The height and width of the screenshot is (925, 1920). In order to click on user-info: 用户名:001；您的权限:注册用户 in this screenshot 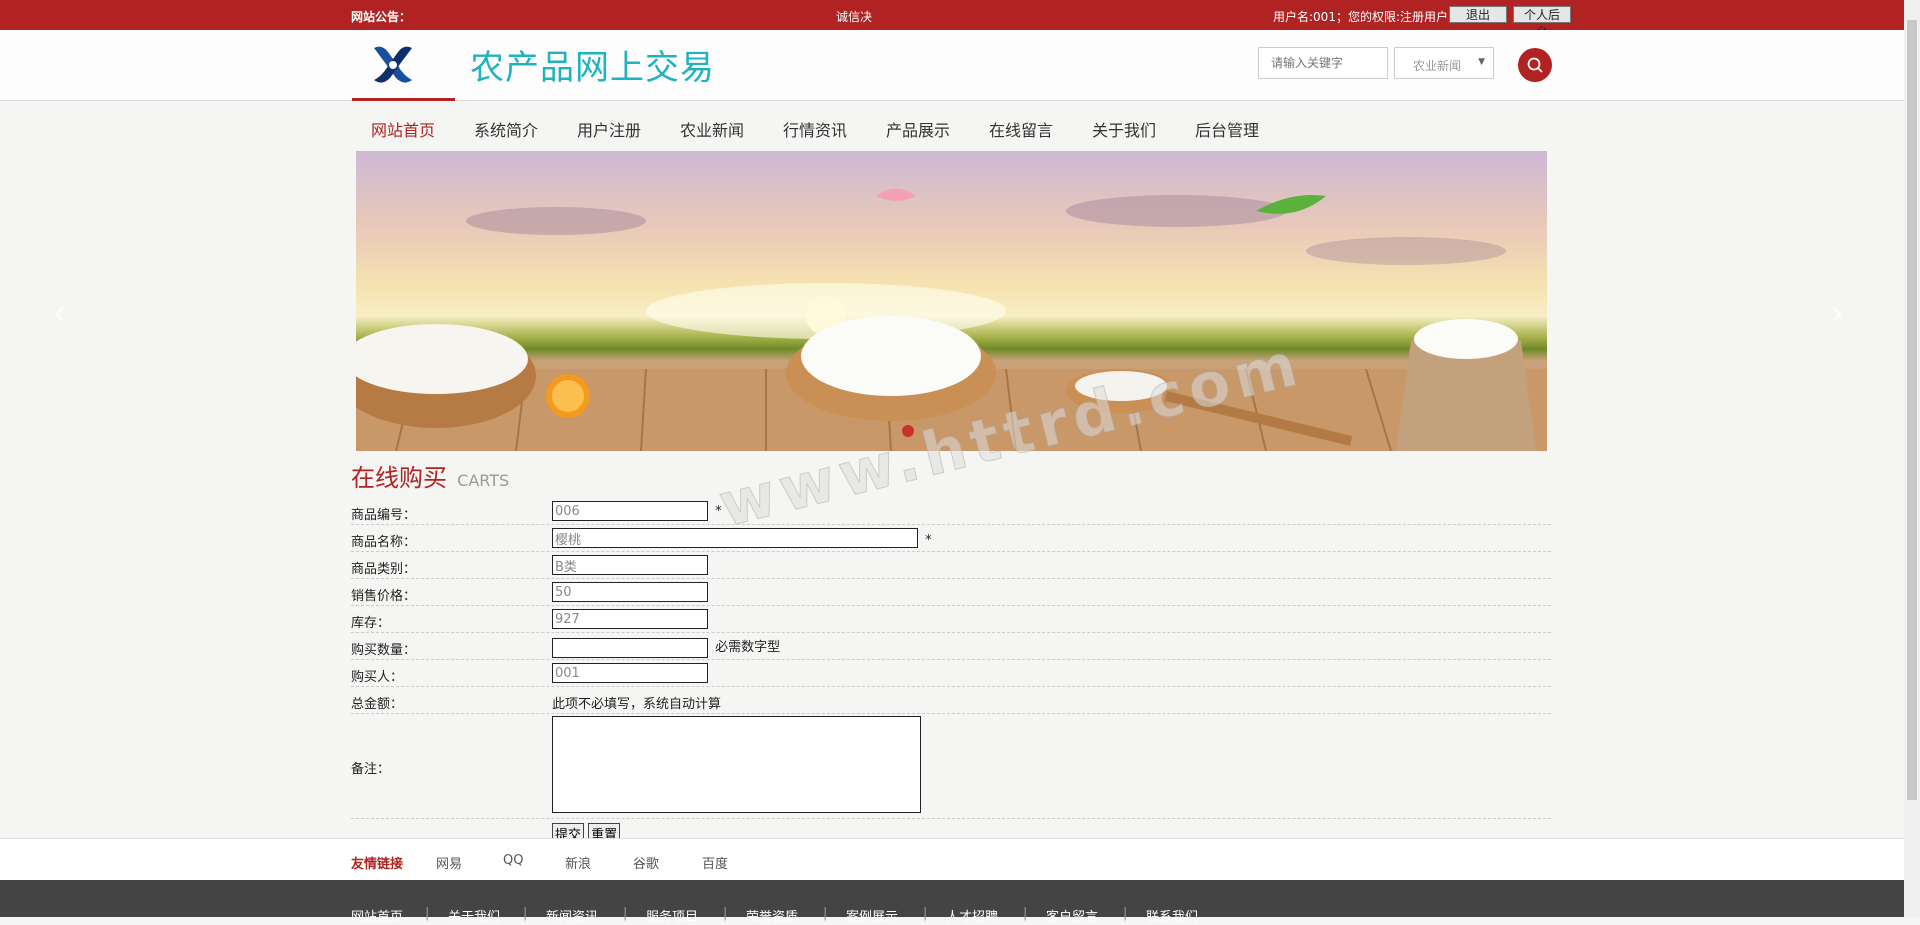, I will do `click(1360, 17)`.